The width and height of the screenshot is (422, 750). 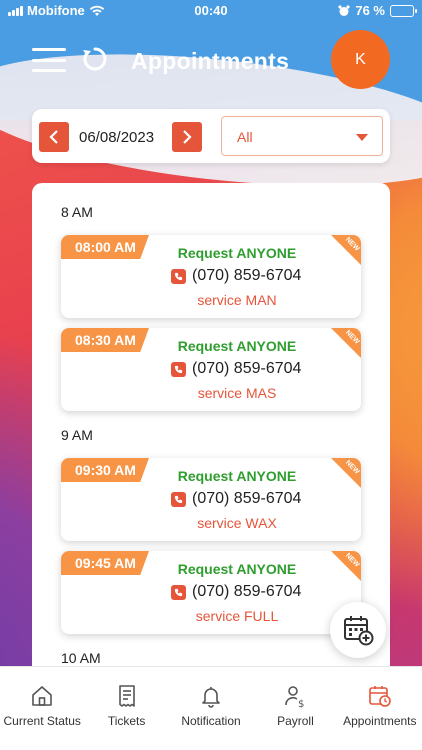 I want to click on appointment-service: service MAN, so click(x=237, y=300).